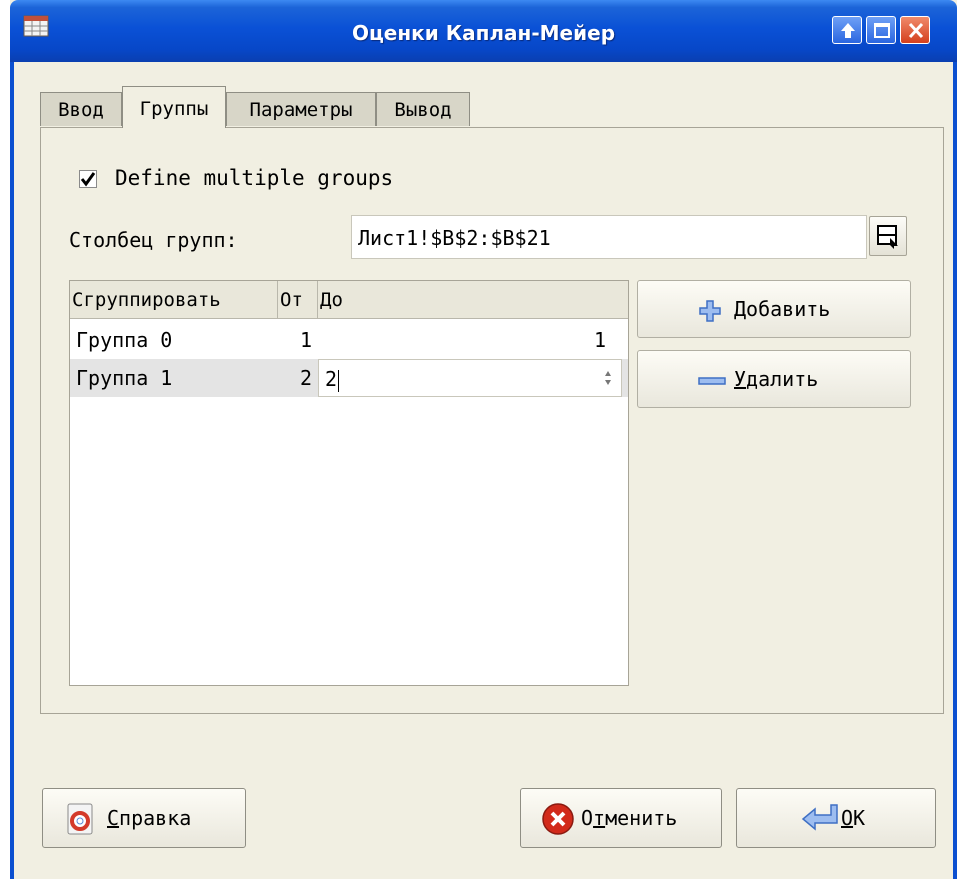  I want to click on help-button: Справка, so click(144, 818).